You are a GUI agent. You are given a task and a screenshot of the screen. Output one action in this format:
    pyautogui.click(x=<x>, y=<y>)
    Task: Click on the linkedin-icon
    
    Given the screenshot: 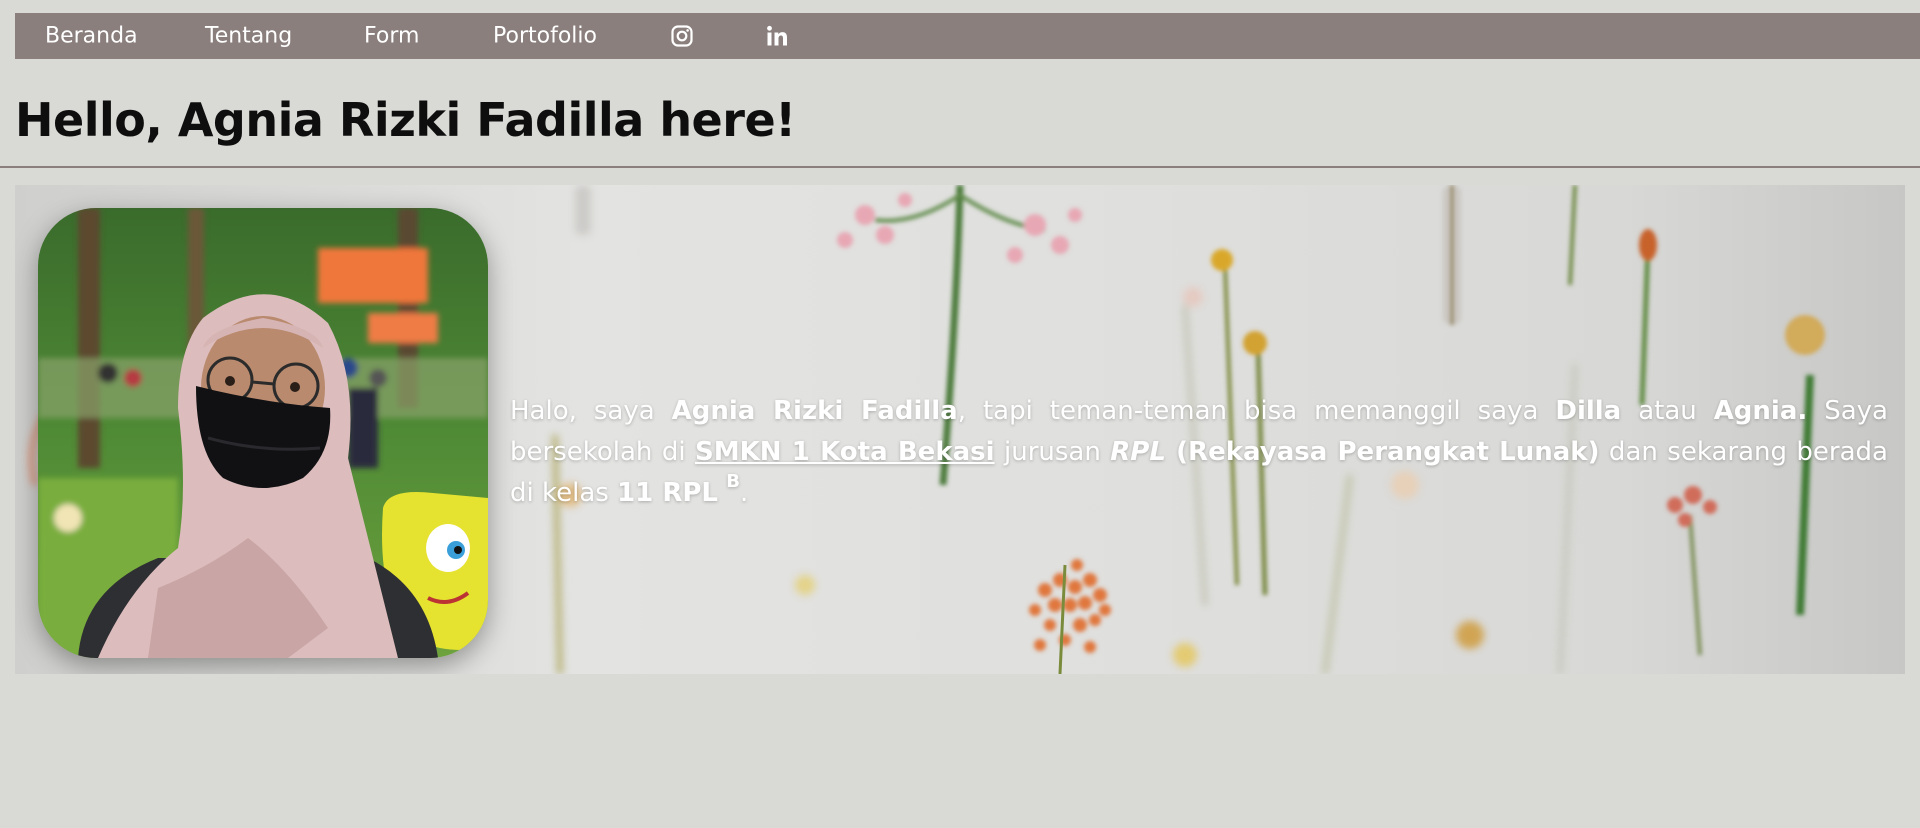 What is the action you would take?
    pyautogui.click(x=777, y=36)
    